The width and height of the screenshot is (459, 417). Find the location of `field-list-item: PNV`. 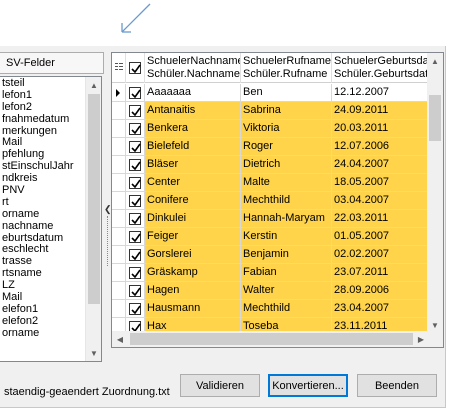

field-list-item: PNV is located at coordinates (42, 191).